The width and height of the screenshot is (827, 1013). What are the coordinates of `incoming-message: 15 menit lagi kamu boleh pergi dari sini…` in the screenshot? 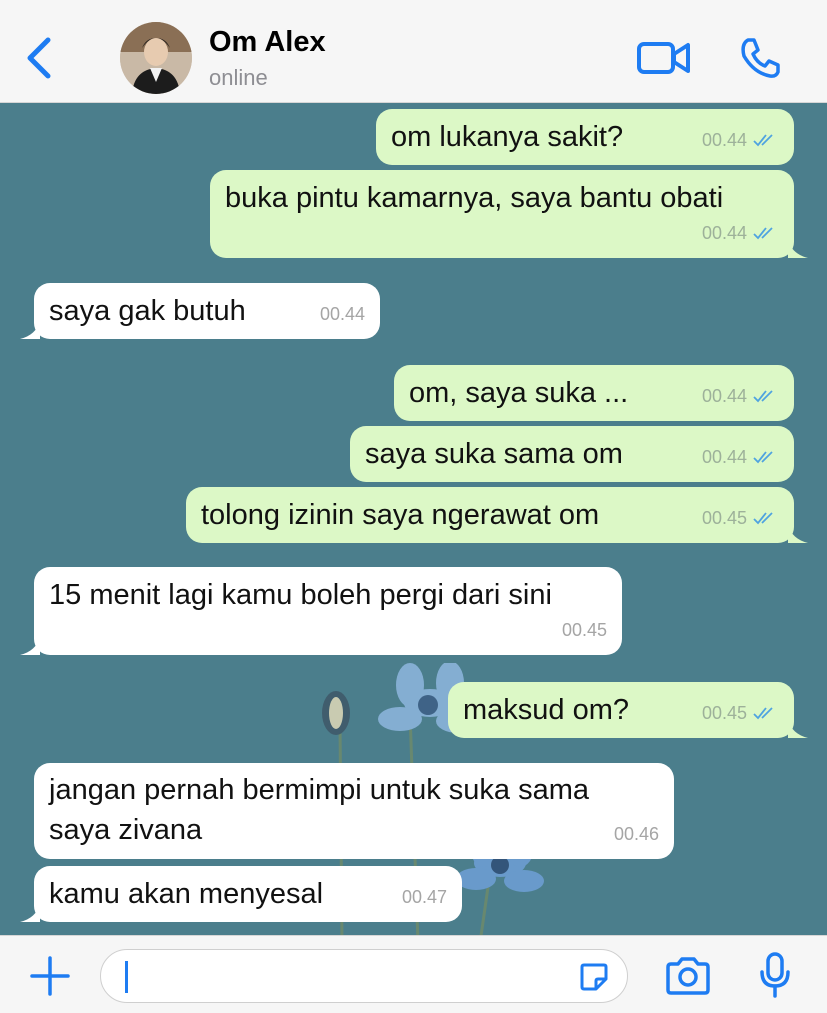 It's located at (321, 611).